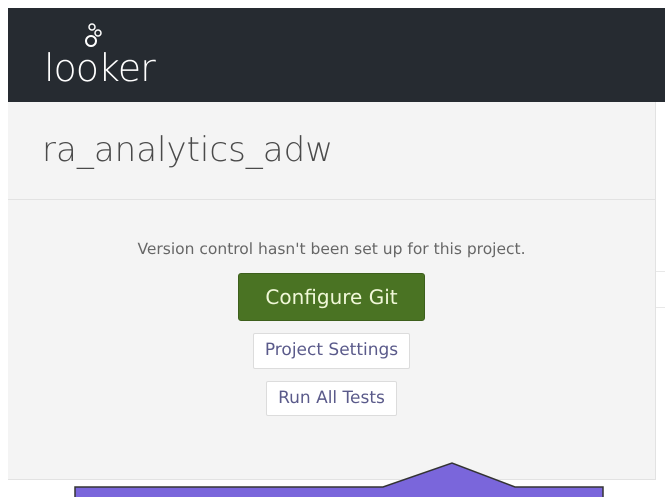  I want to click on action-button: Run All Tests, so click(331, 398).